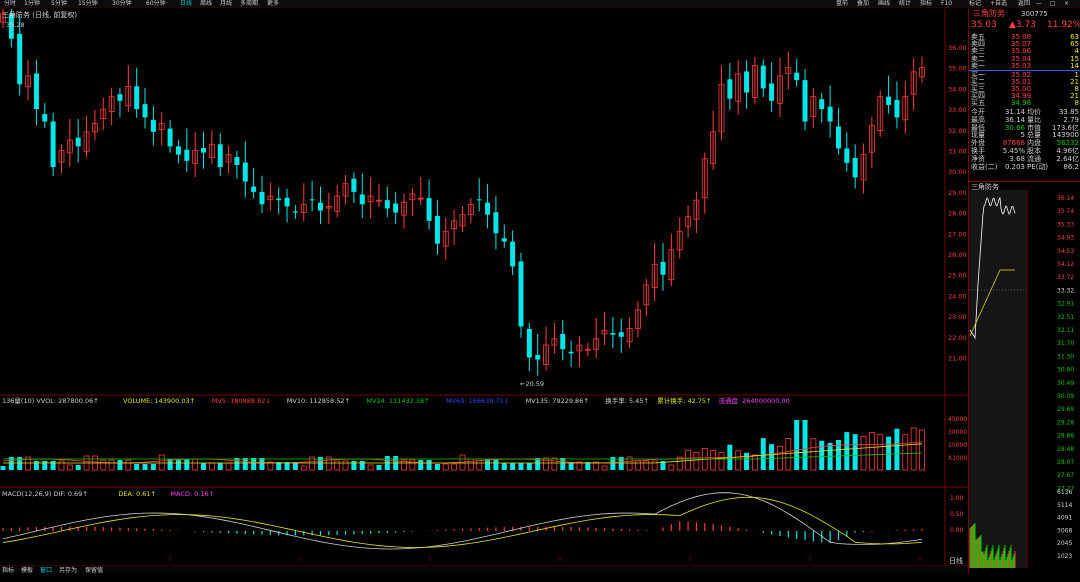  I want to click on period-tab-5: 60分钟, so click(156, 4).